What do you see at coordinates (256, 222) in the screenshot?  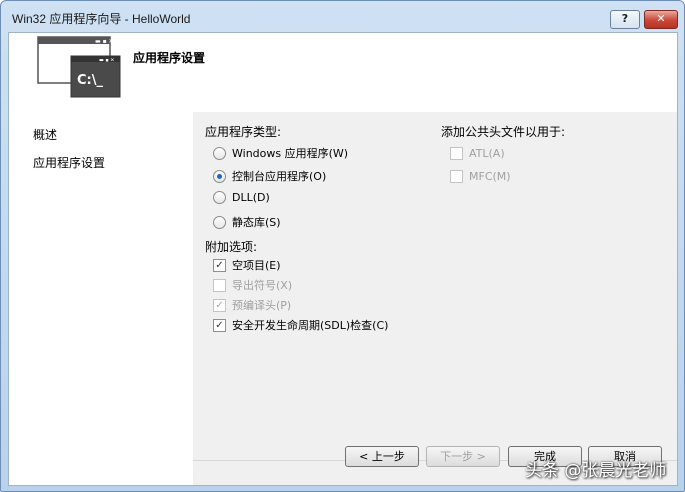 I see `radio-static-lib-label: 静态库(S)` at bounding box center [256, 222].